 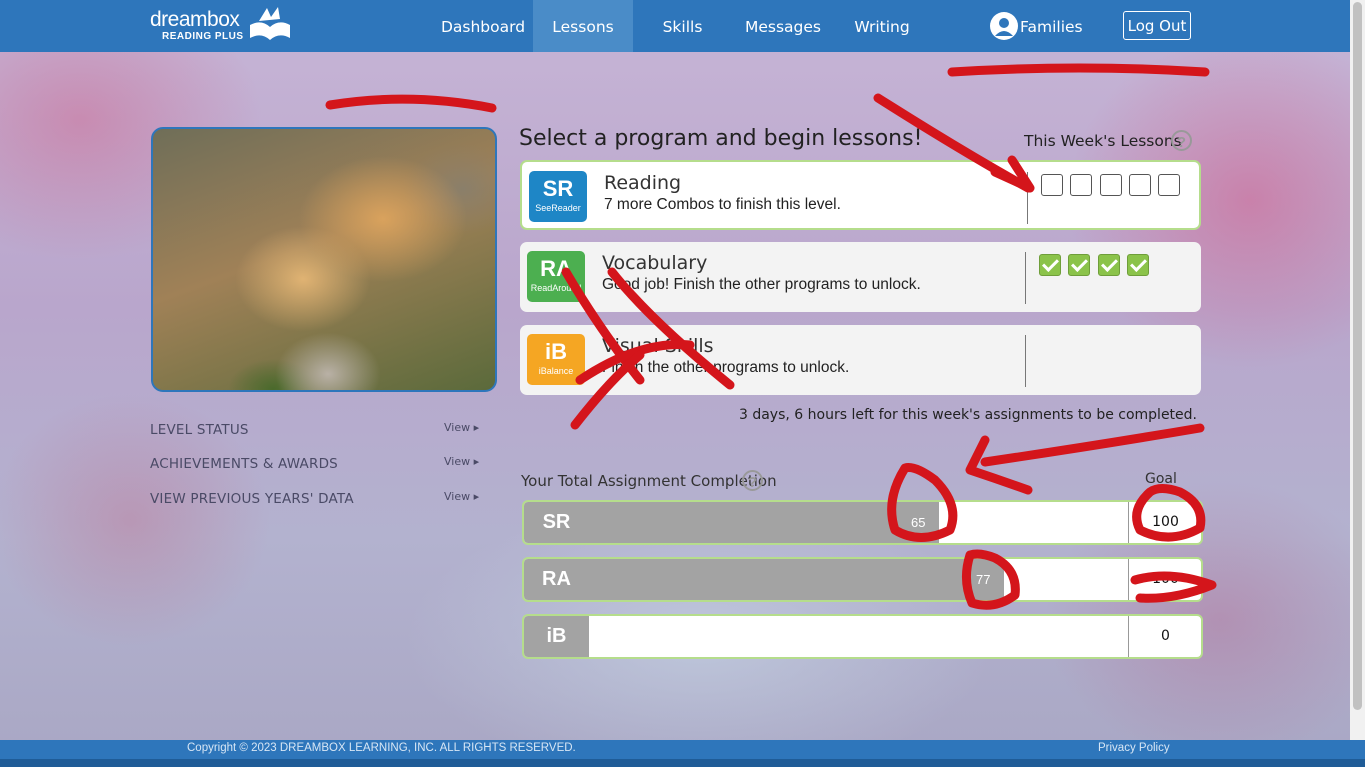 I want to click on scrollbar, so click(x=1357, y=370).